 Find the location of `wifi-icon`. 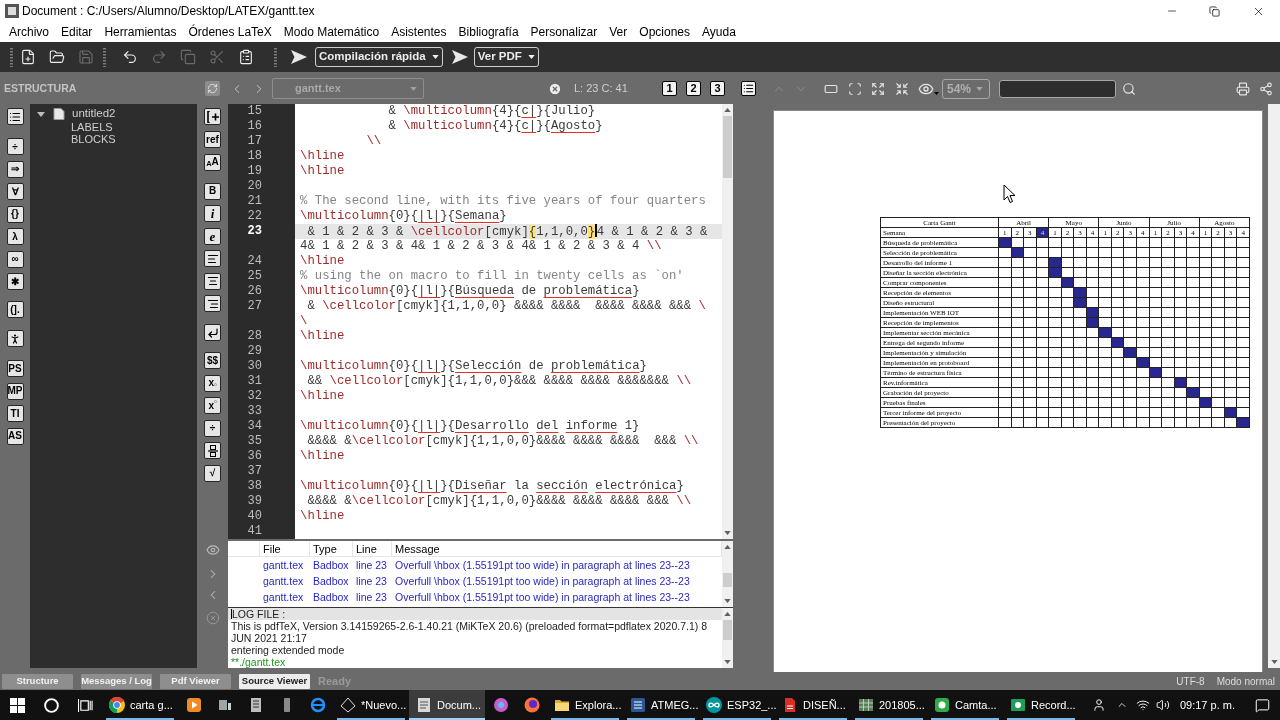

wifi-icon is located at coordinates (1142, 705).